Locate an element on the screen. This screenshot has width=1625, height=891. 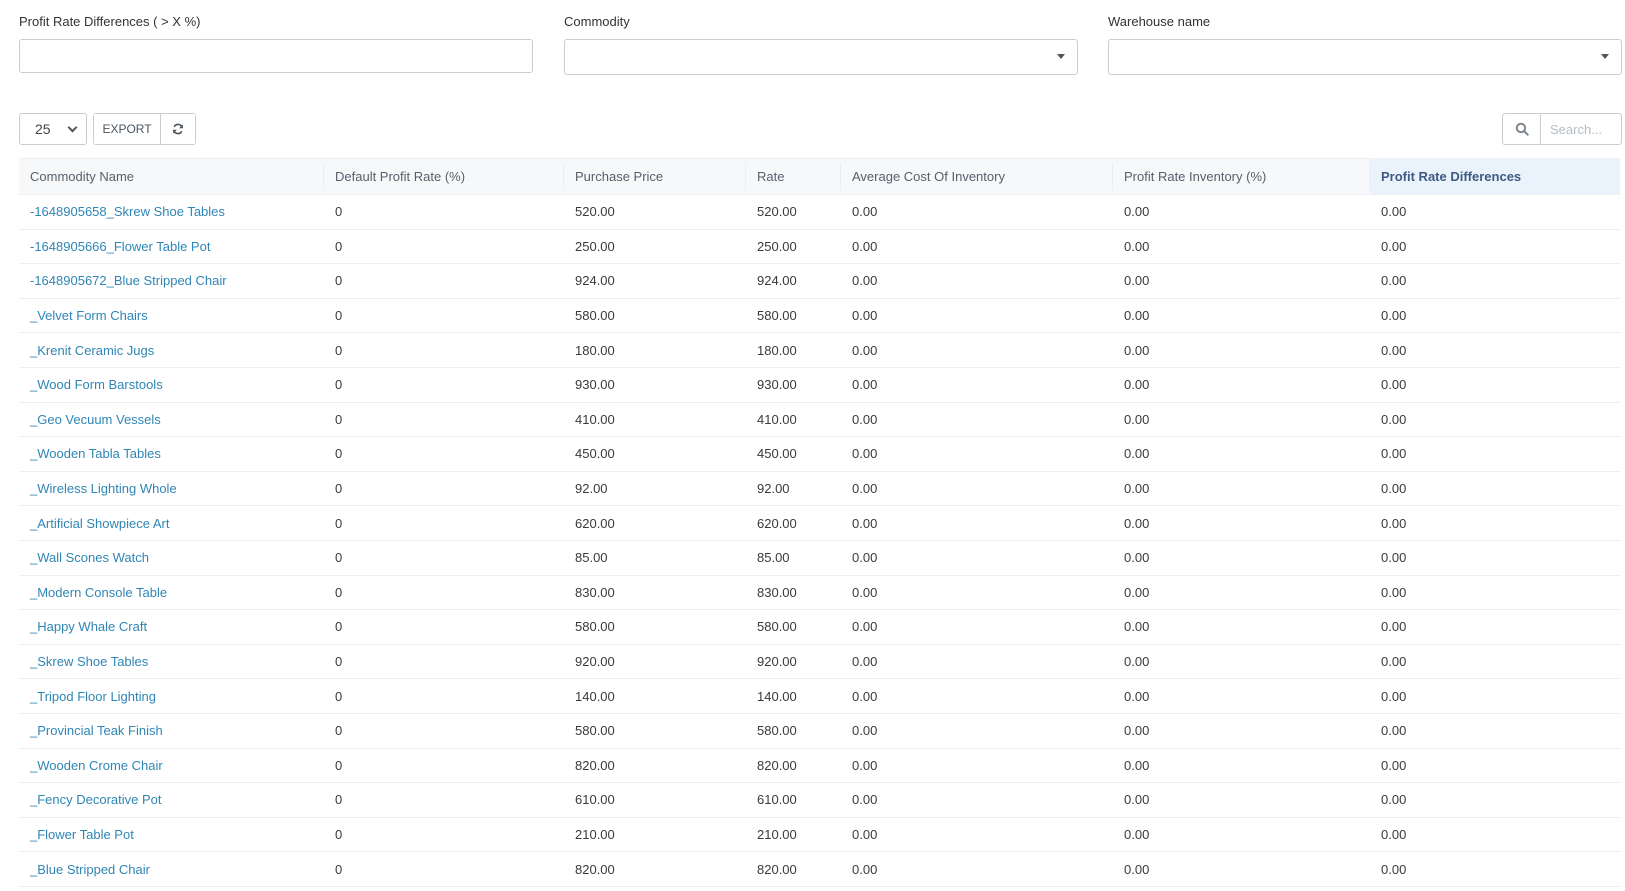
commodity-name-link: -1648905672_Blue Stripped Chair is located at coordinates (128, 280).